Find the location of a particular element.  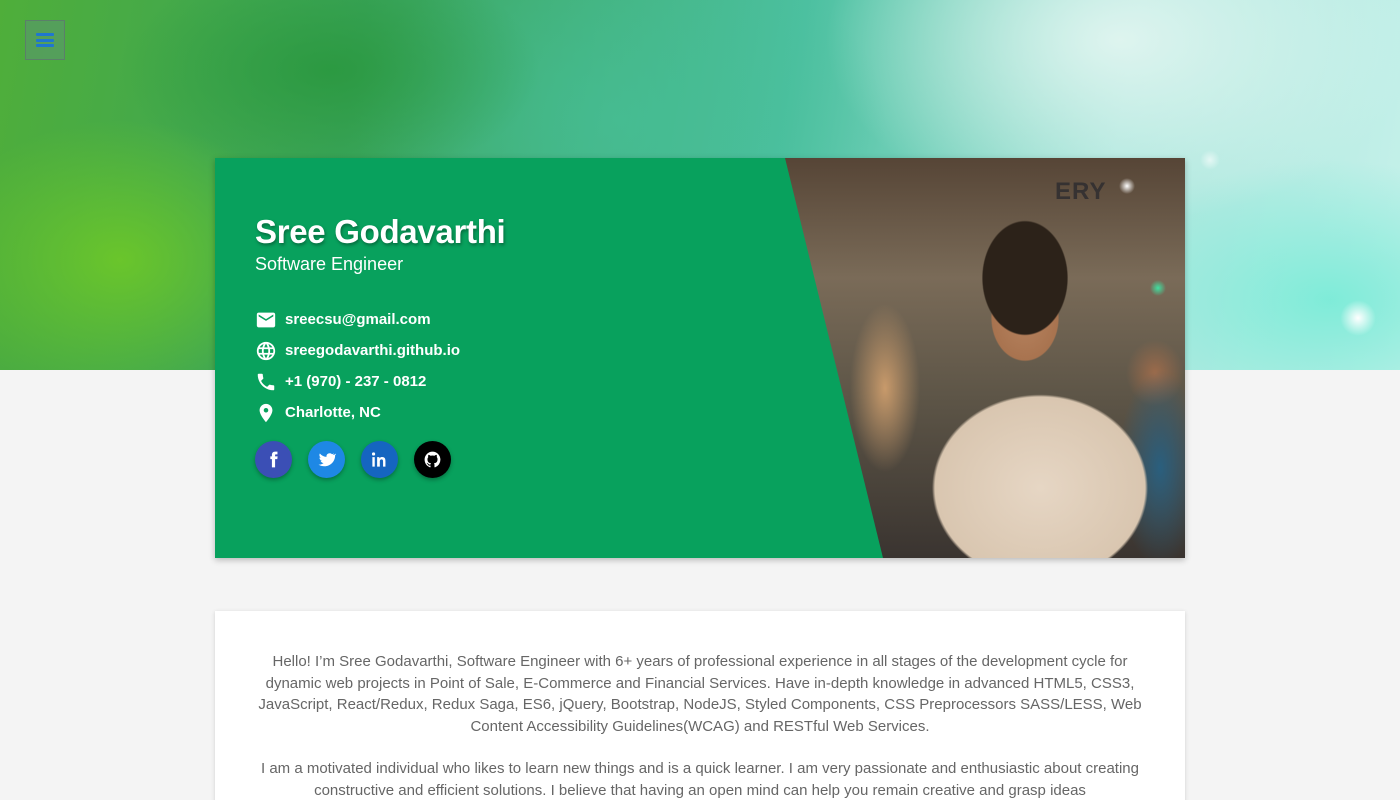

facebook-link is located at coordinates (273, 459).